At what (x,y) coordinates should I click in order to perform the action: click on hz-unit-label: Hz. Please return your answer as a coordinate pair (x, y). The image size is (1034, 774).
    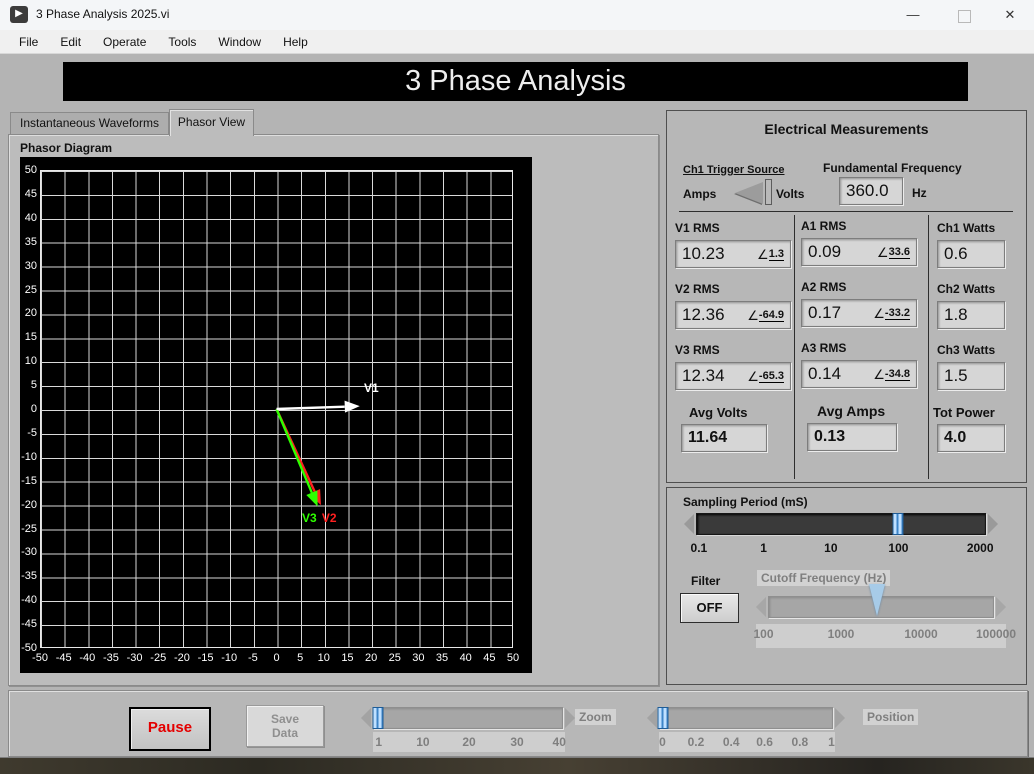
    Looking at the image, I should click on (919, 193).